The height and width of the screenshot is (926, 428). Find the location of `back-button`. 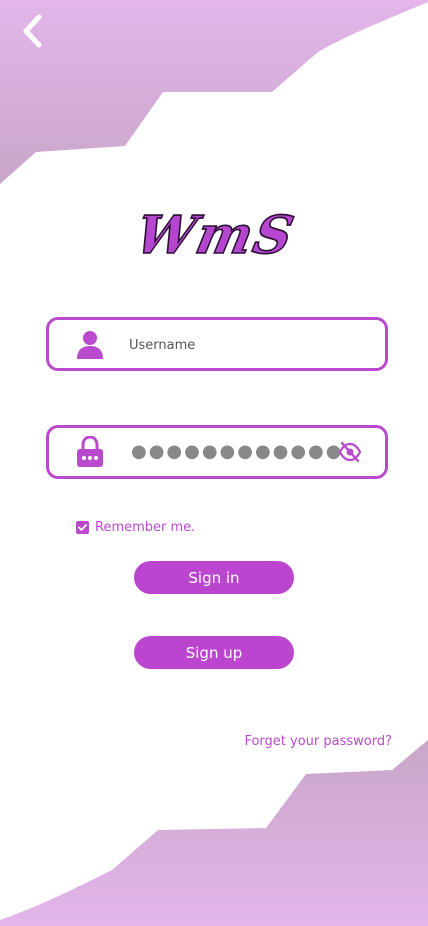

back-button is located at coordinates (32, 31).